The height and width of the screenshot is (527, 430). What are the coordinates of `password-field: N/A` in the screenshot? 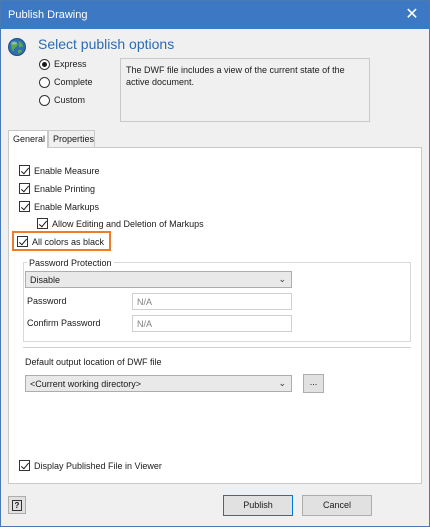 It's located at (212, 301).